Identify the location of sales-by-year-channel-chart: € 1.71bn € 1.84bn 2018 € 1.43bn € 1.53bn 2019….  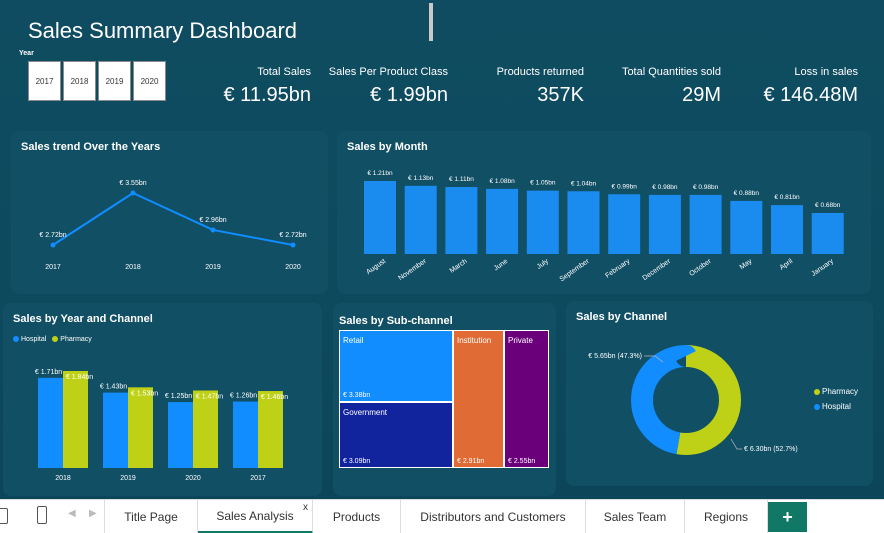
(161, 425).